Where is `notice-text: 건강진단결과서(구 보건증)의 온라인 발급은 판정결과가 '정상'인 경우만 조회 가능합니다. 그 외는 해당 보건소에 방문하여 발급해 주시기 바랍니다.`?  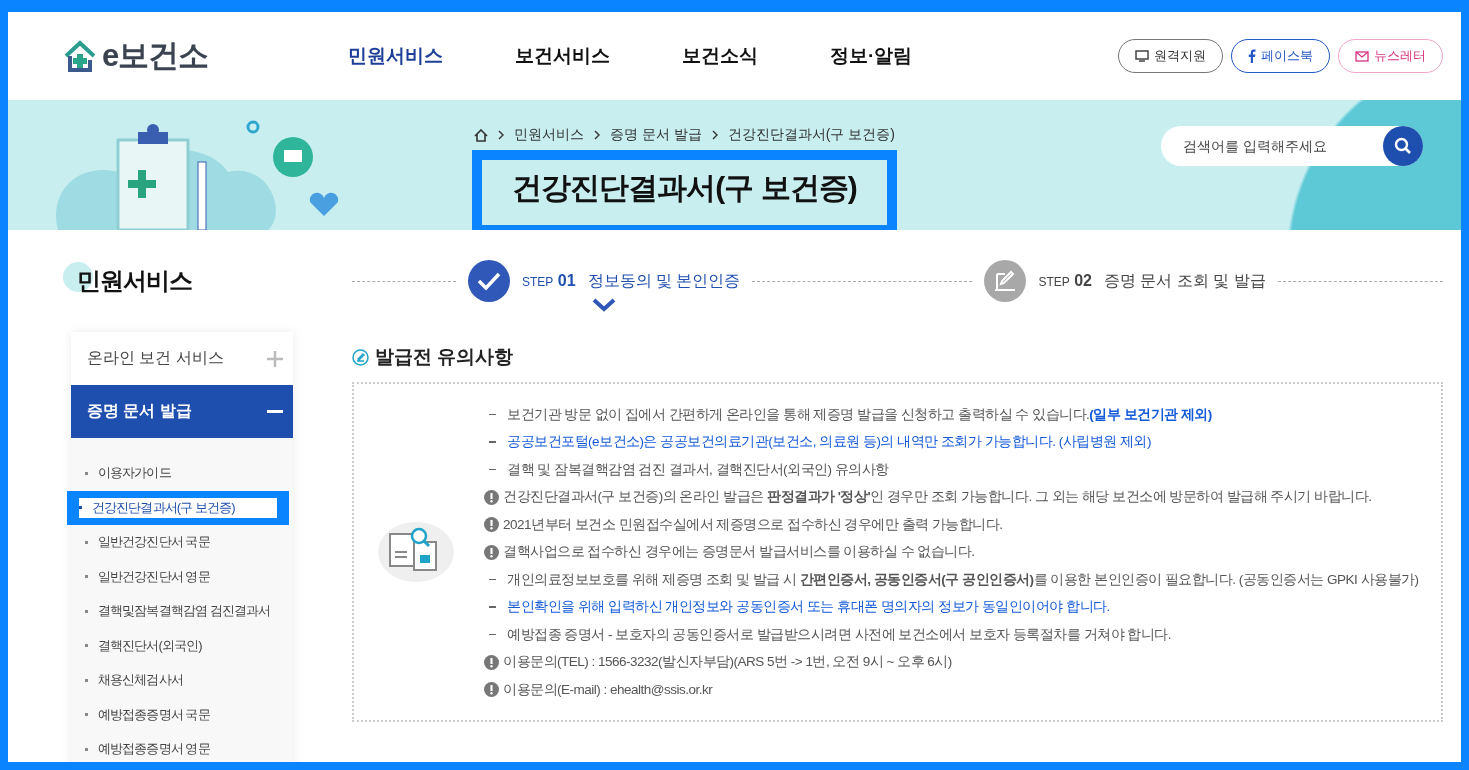
notice-text: 건강진단결과서(구 보건증)의 온라인 발급은 판정결과가 '정상'인 경우만 조회 가능합니다. 그 외는 해당 보건소에 방문하여 발급해 주시기 바랍니다. is located at coordinates (937, 497).